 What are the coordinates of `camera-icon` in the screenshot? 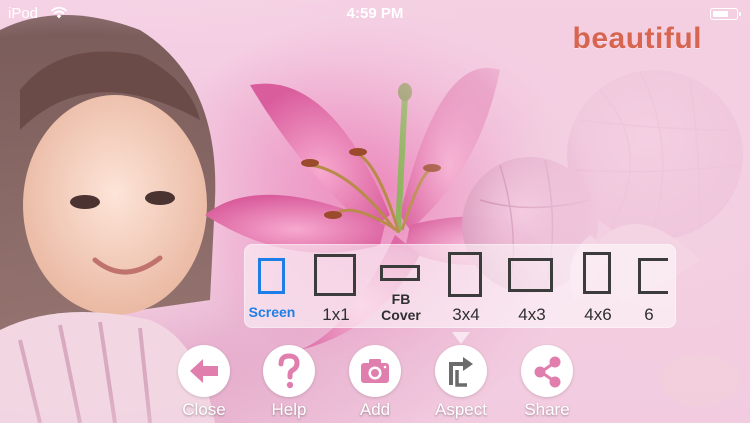 It's located at (375, 371).